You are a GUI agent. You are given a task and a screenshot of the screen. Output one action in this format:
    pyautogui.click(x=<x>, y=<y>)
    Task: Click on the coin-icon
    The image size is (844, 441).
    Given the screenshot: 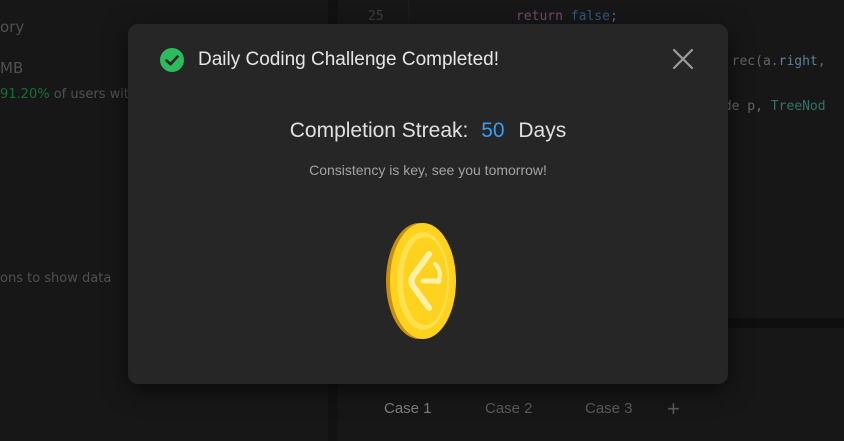 What is the action you would take?
    pyautogui.click(x=423, y=281)
    